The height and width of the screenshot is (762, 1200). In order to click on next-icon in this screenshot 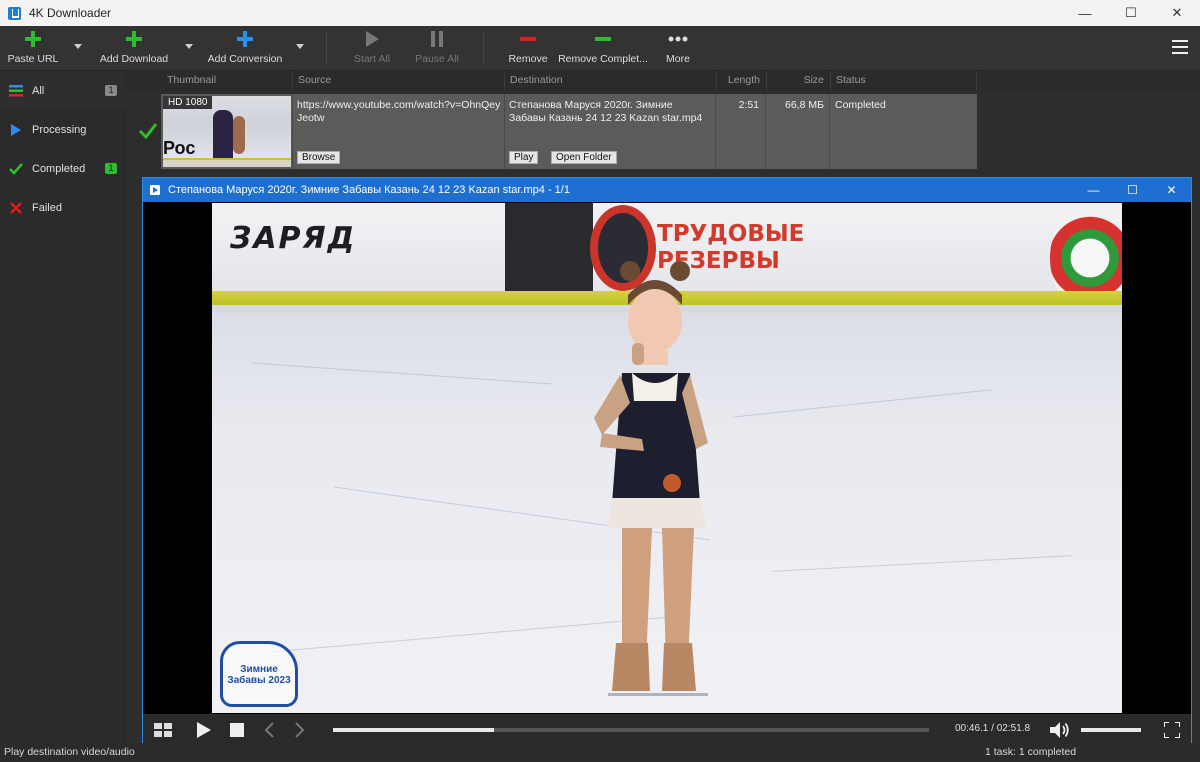, I will do `click(300, 729)`.